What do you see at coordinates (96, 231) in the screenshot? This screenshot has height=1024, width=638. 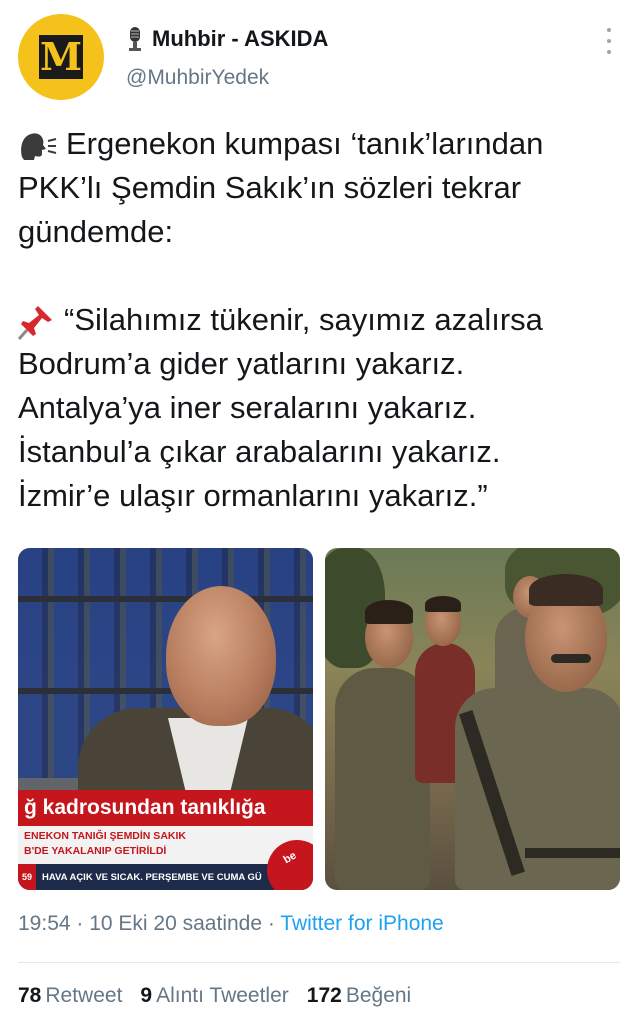 I see `tweet-line: gündemde:` at bounding box center [96, 231].